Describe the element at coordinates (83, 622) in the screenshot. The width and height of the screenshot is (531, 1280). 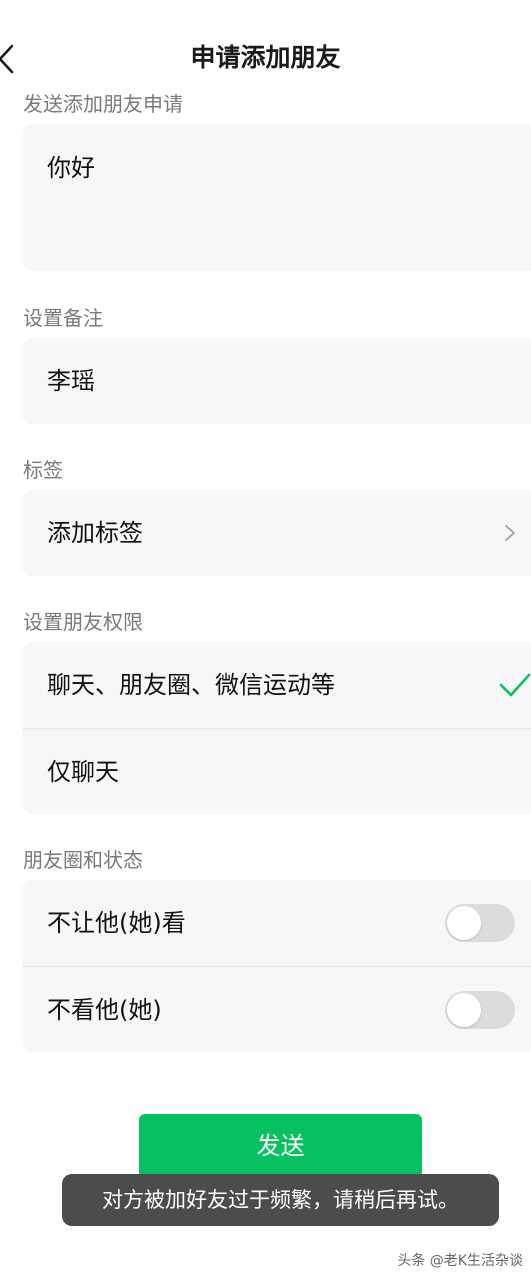
I see `permission-section-label: 设置朋友权限` at that location.